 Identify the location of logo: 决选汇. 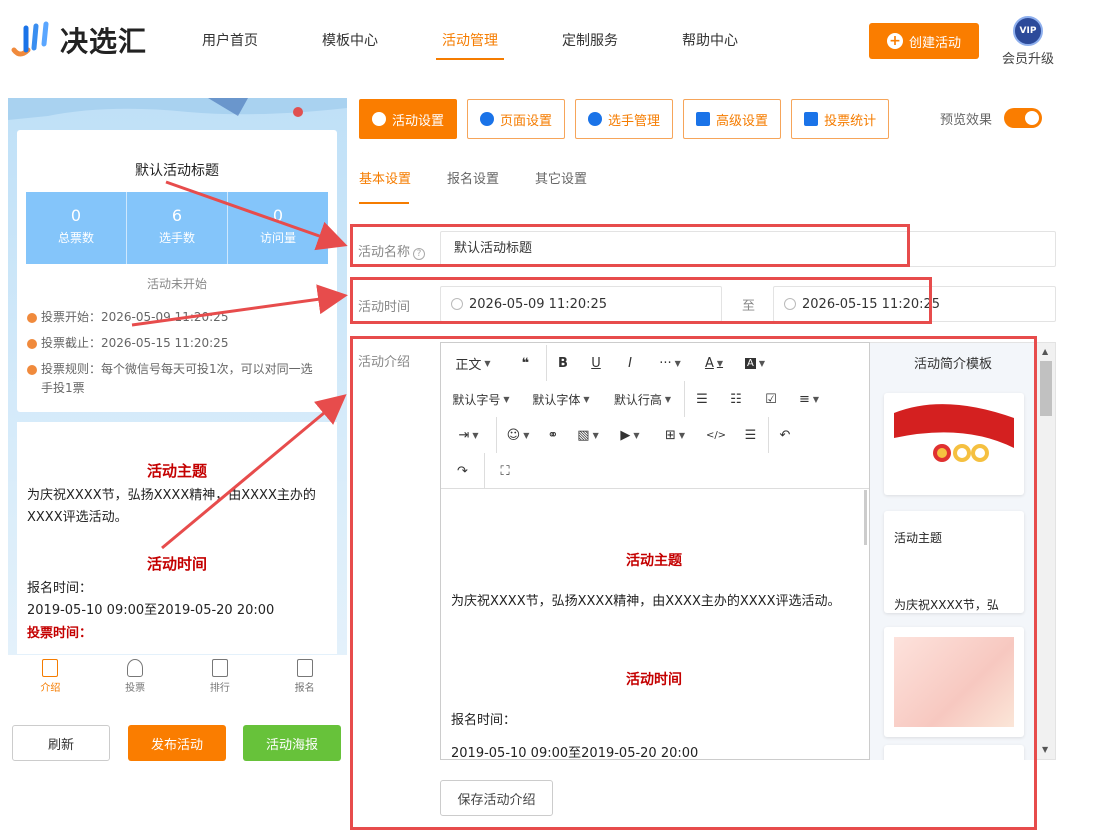
(78, 40).